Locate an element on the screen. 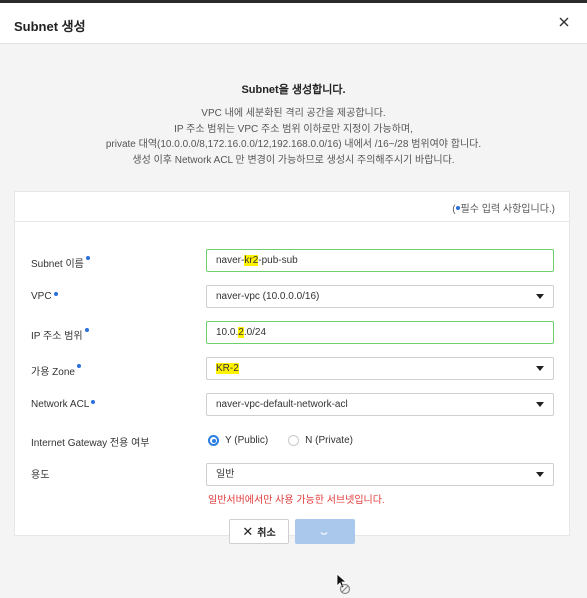 Image resolution: width=587 pixels, height=598 pixels. close-button is located at coordinates (564, 22).